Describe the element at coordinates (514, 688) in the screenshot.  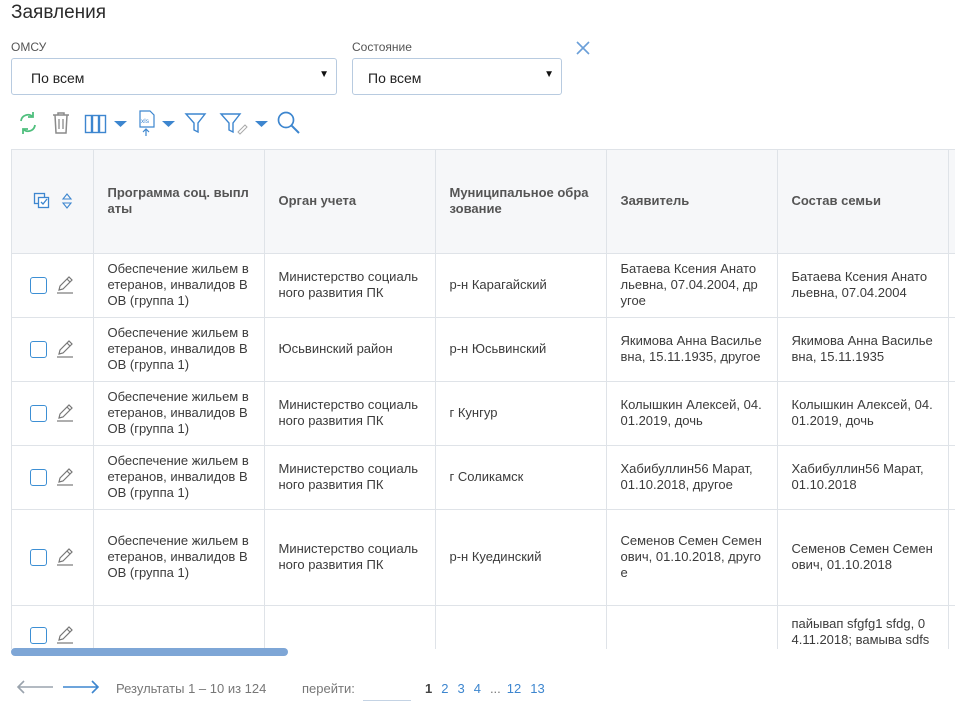
I see `page-link: 12` at that location.